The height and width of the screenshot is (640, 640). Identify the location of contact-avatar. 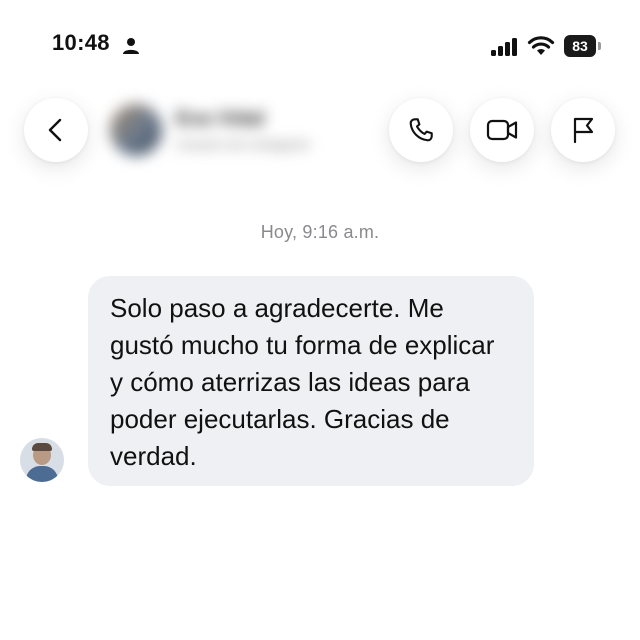
(136, 130).